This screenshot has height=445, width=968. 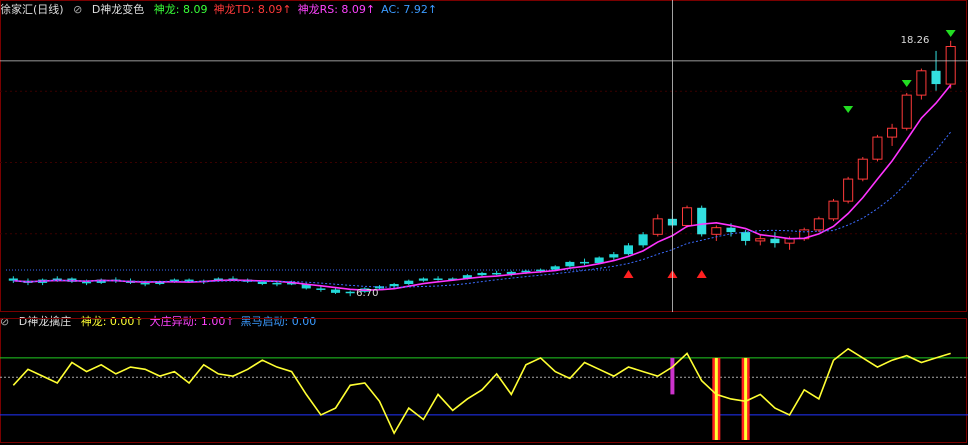 I want to click on price-low-label: 6.70, so click(x=367, y=294).